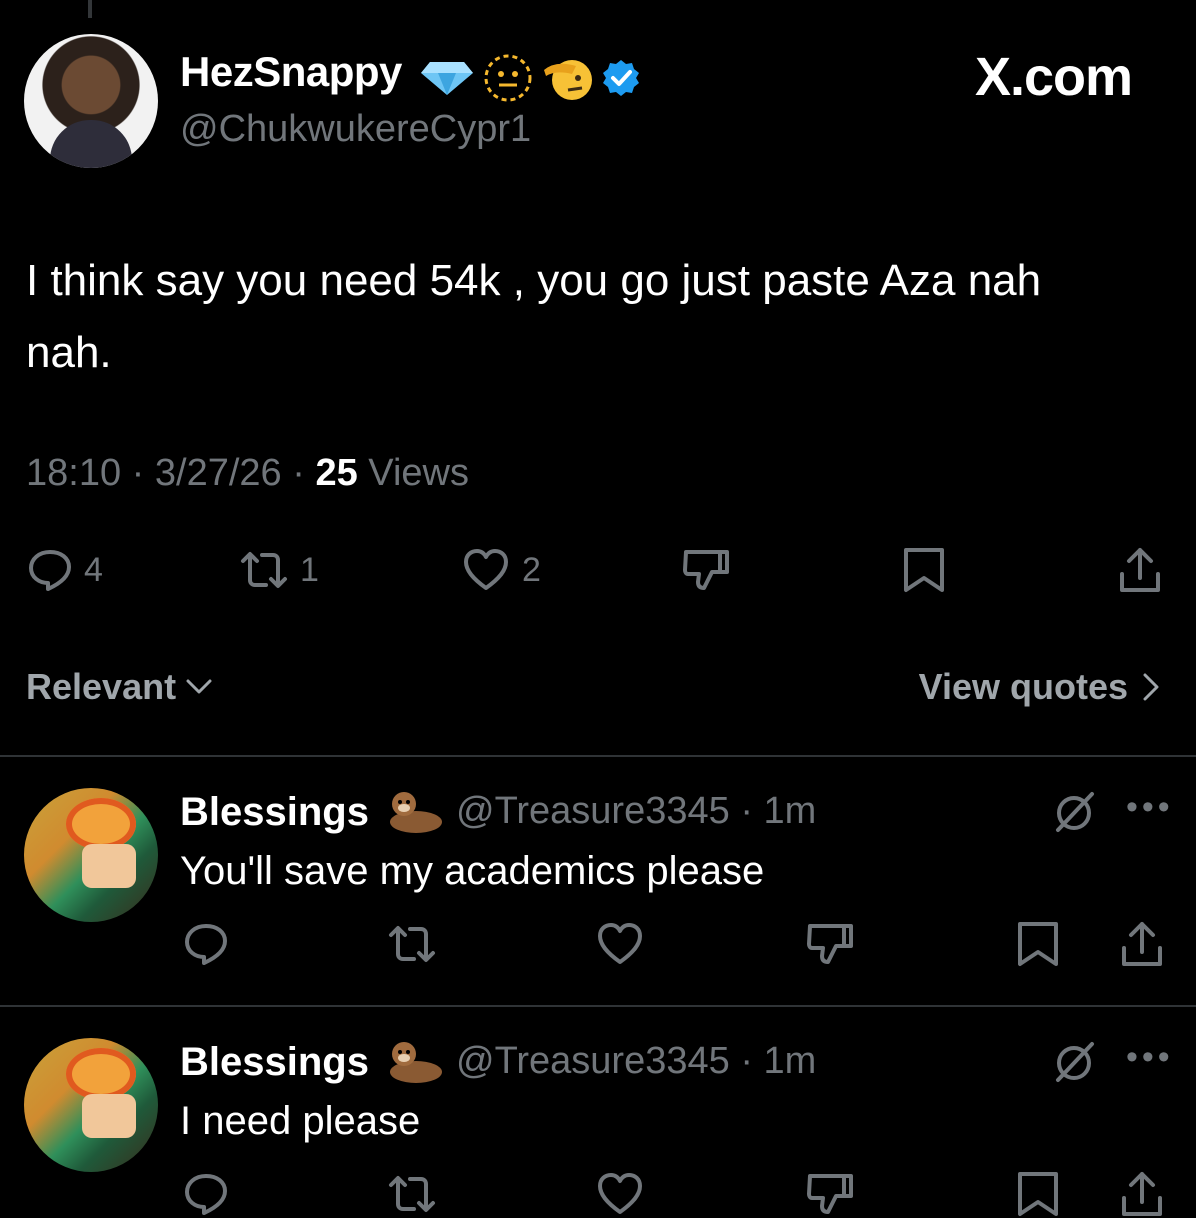 This screenshot has width=1196, height=1218. I want to click on tweet-meta: 18:10 · 3/27/26 · 25 Views, so click(247, 473).